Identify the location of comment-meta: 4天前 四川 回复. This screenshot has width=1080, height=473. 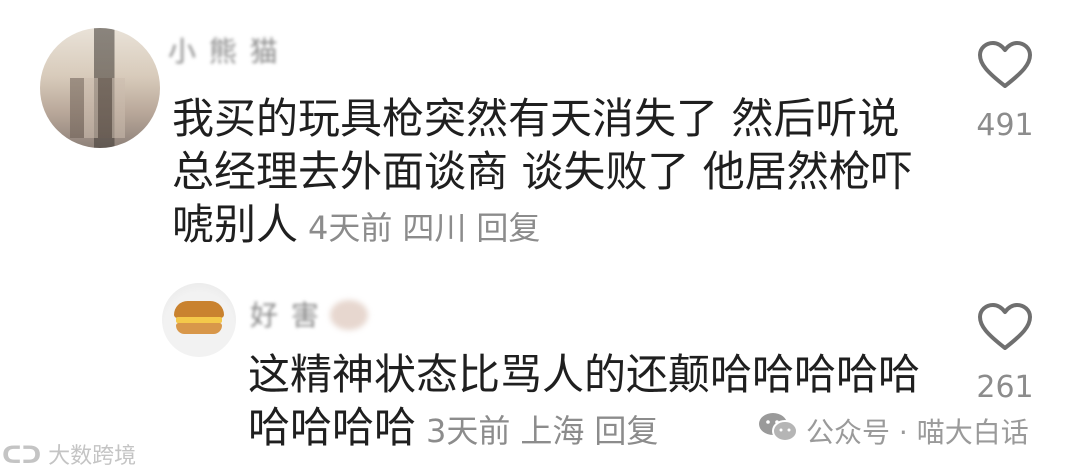
(419, 228).